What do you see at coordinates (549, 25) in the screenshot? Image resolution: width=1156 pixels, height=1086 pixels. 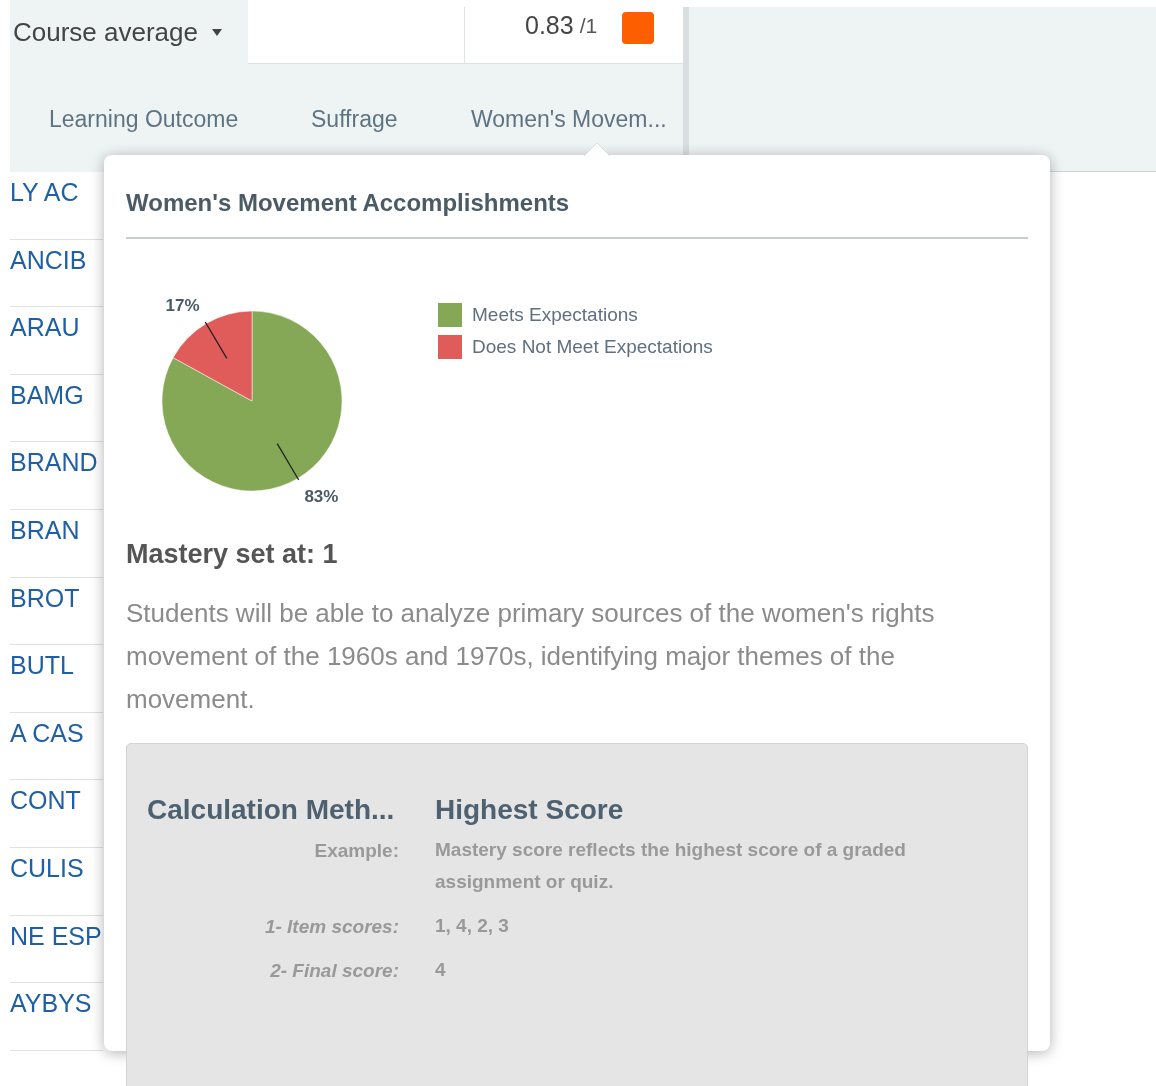 I see `score-value: 0.83` at bounding box center [549, 25].